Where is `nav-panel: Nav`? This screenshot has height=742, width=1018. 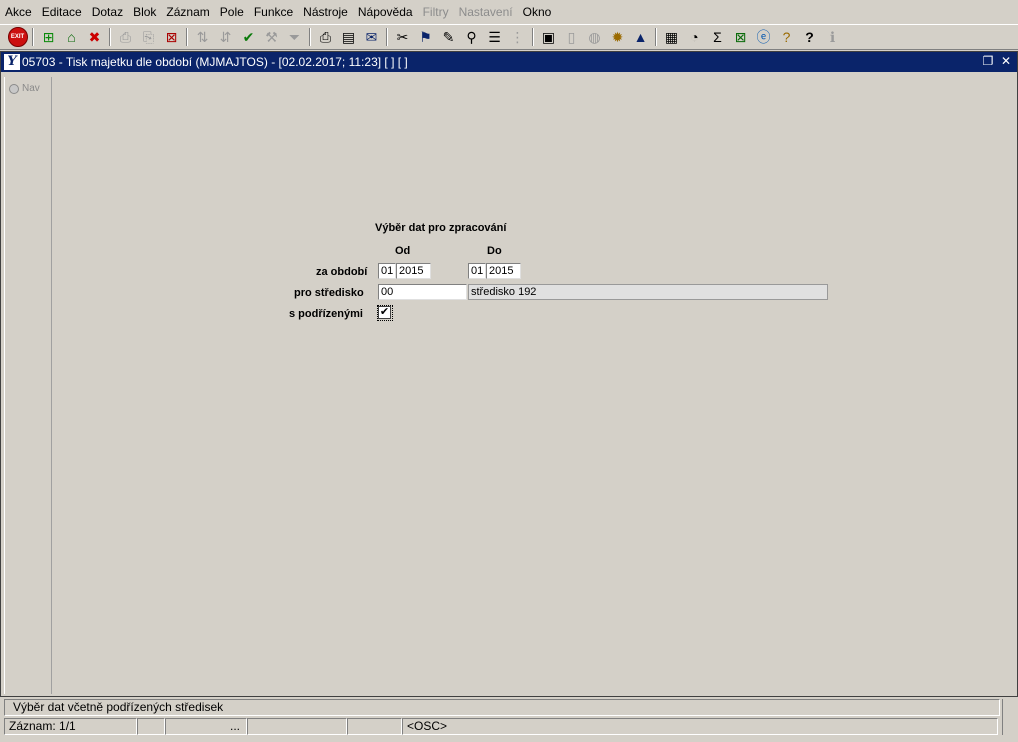 nav-panel: Nav is located at coordinates (28, 385).